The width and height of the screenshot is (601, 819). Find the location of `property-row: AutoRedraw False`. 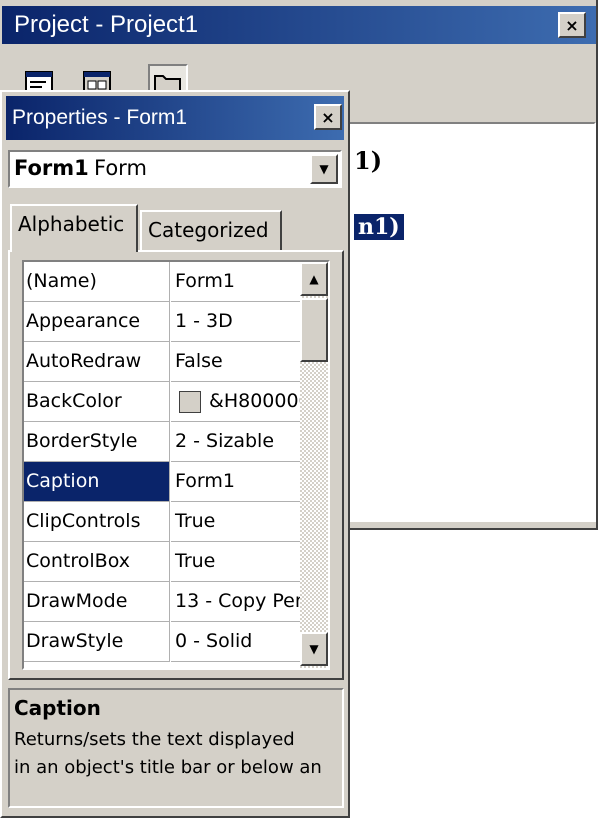

property-row: AutoRedraw False is located at coordinates (162, 362).